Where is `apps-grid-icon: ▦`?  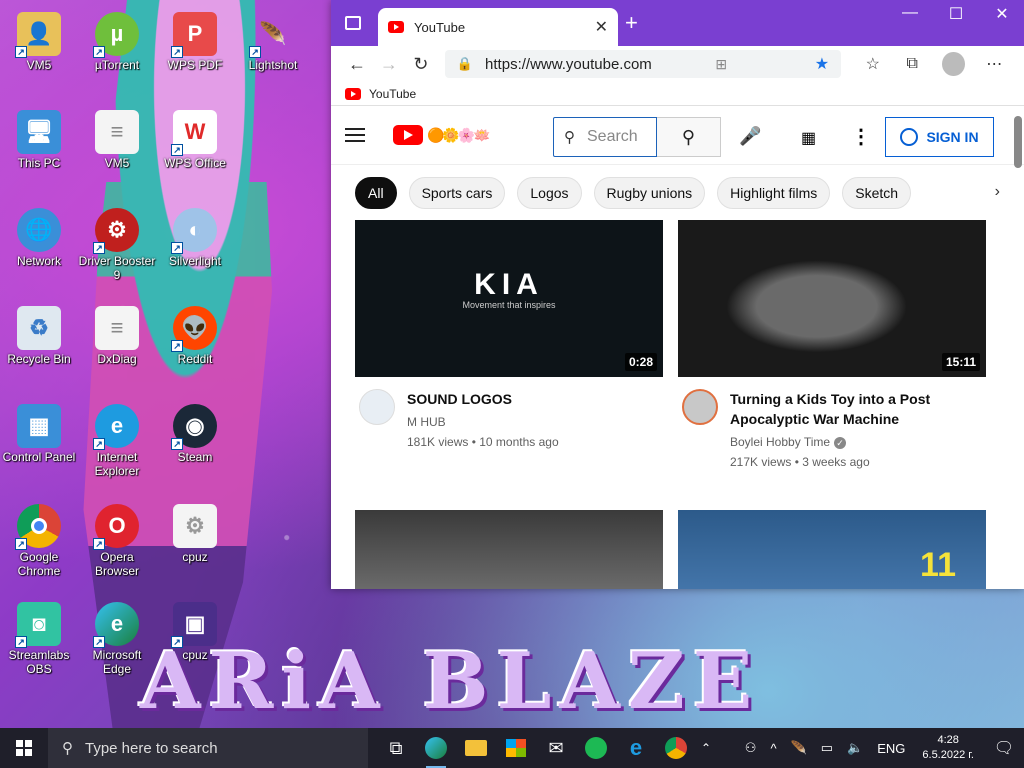 apps-grid-icon: ▦ is located at coordinates (808, 138).